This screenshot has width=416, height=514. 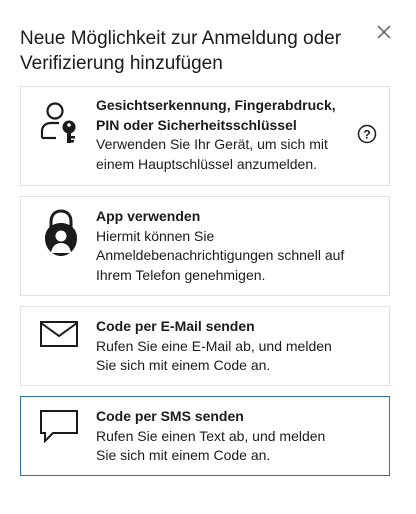 I want to click on close-button, so click(x=384, y=32).